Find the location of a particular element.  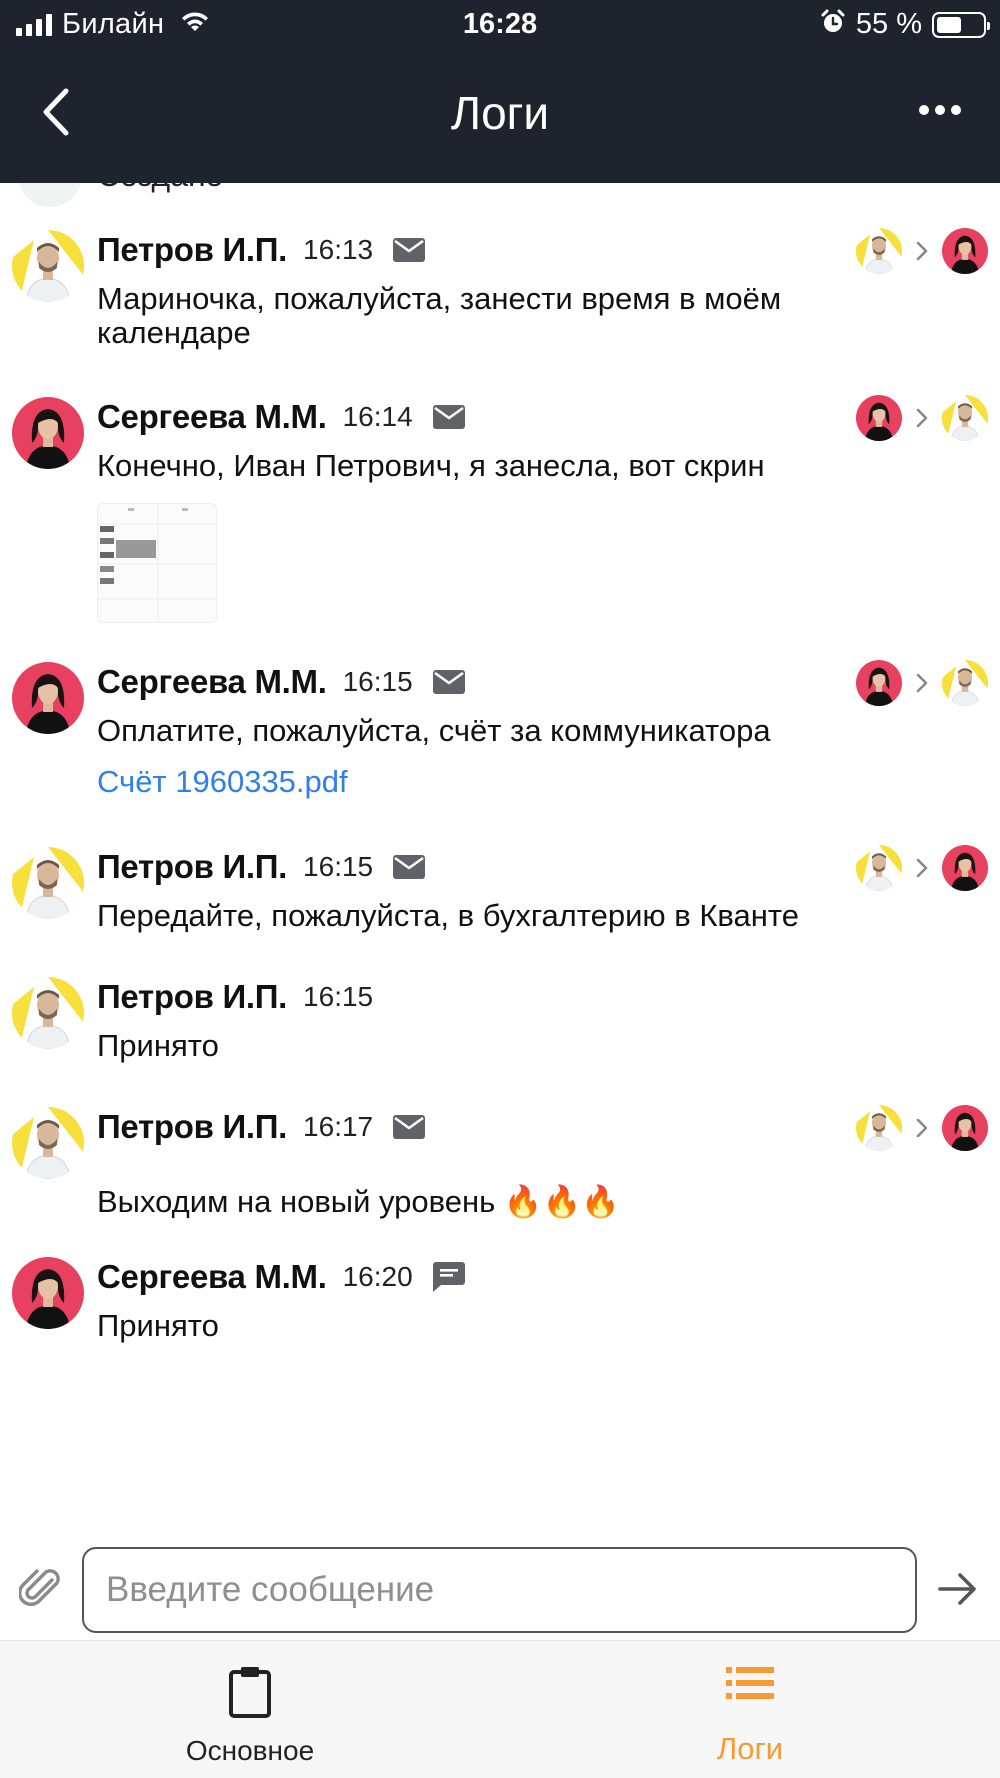

paperclip-icon is located at coordinates (39, 1587).